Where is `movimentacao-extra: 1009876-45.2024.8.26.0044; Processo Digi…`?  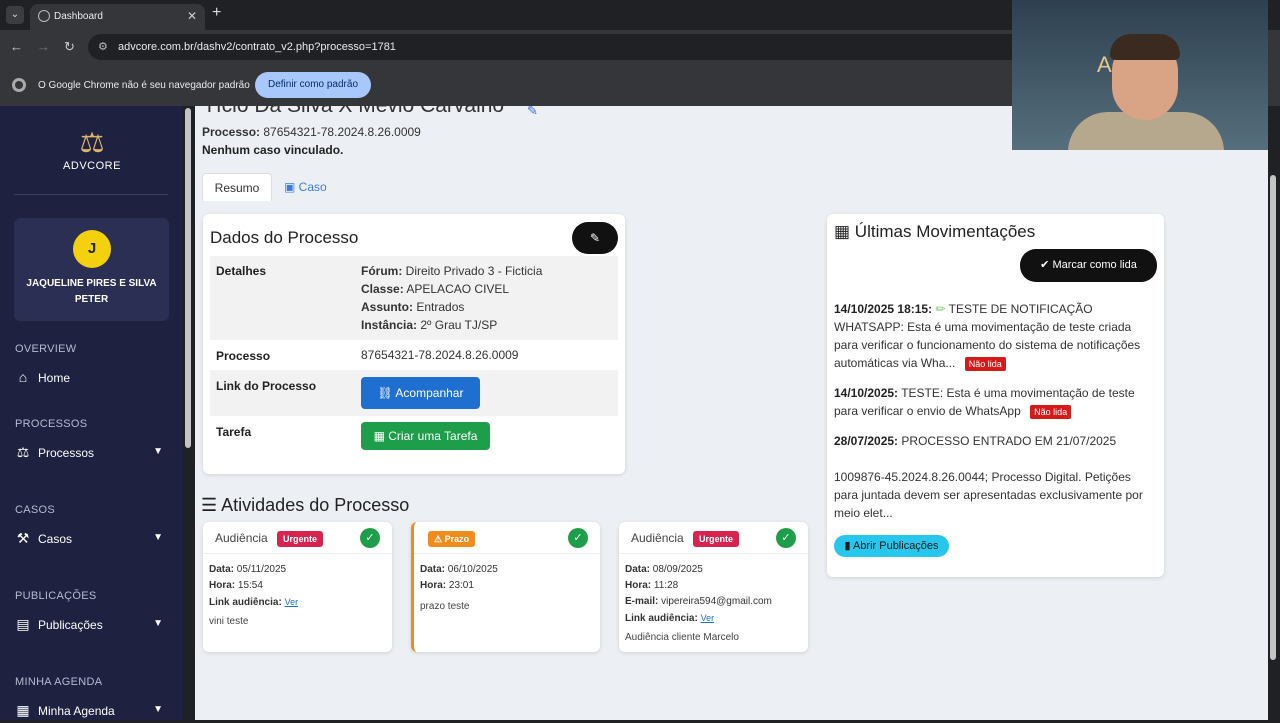 movimentacao-extra: 1009876-45.2024.8.26.0044; Processo Digi… is located at coordinates (988, 495).